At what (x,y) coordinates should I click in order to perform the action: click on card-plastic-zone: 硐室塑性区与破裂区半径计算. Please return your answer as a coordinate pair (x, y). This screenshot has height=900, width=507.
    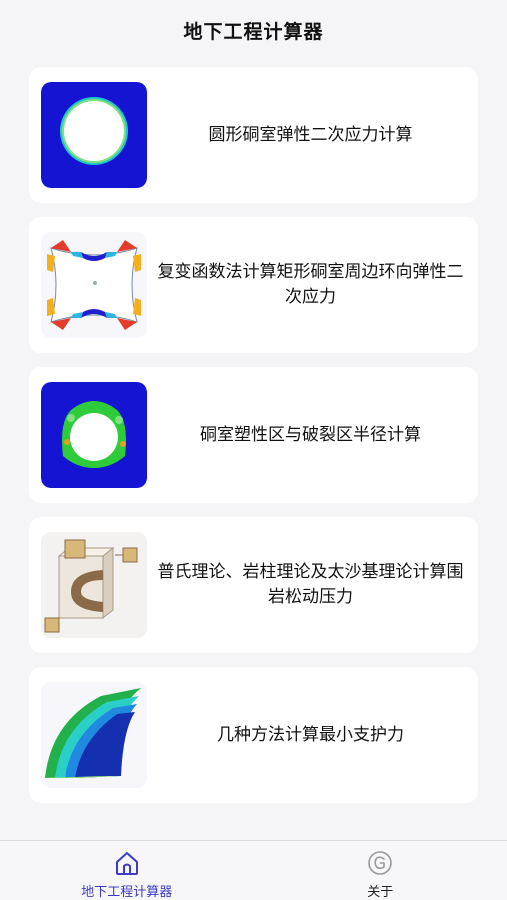
    Looking at the image, I should click on (253, 435).